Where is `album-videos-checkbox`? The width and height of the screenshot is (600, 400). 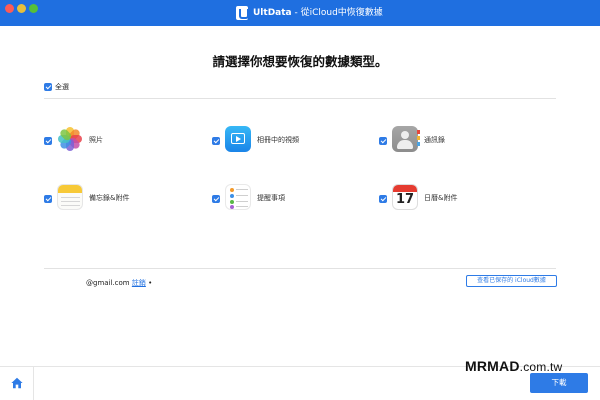 album-videos-checkbox is located at coordinates (216, 141).